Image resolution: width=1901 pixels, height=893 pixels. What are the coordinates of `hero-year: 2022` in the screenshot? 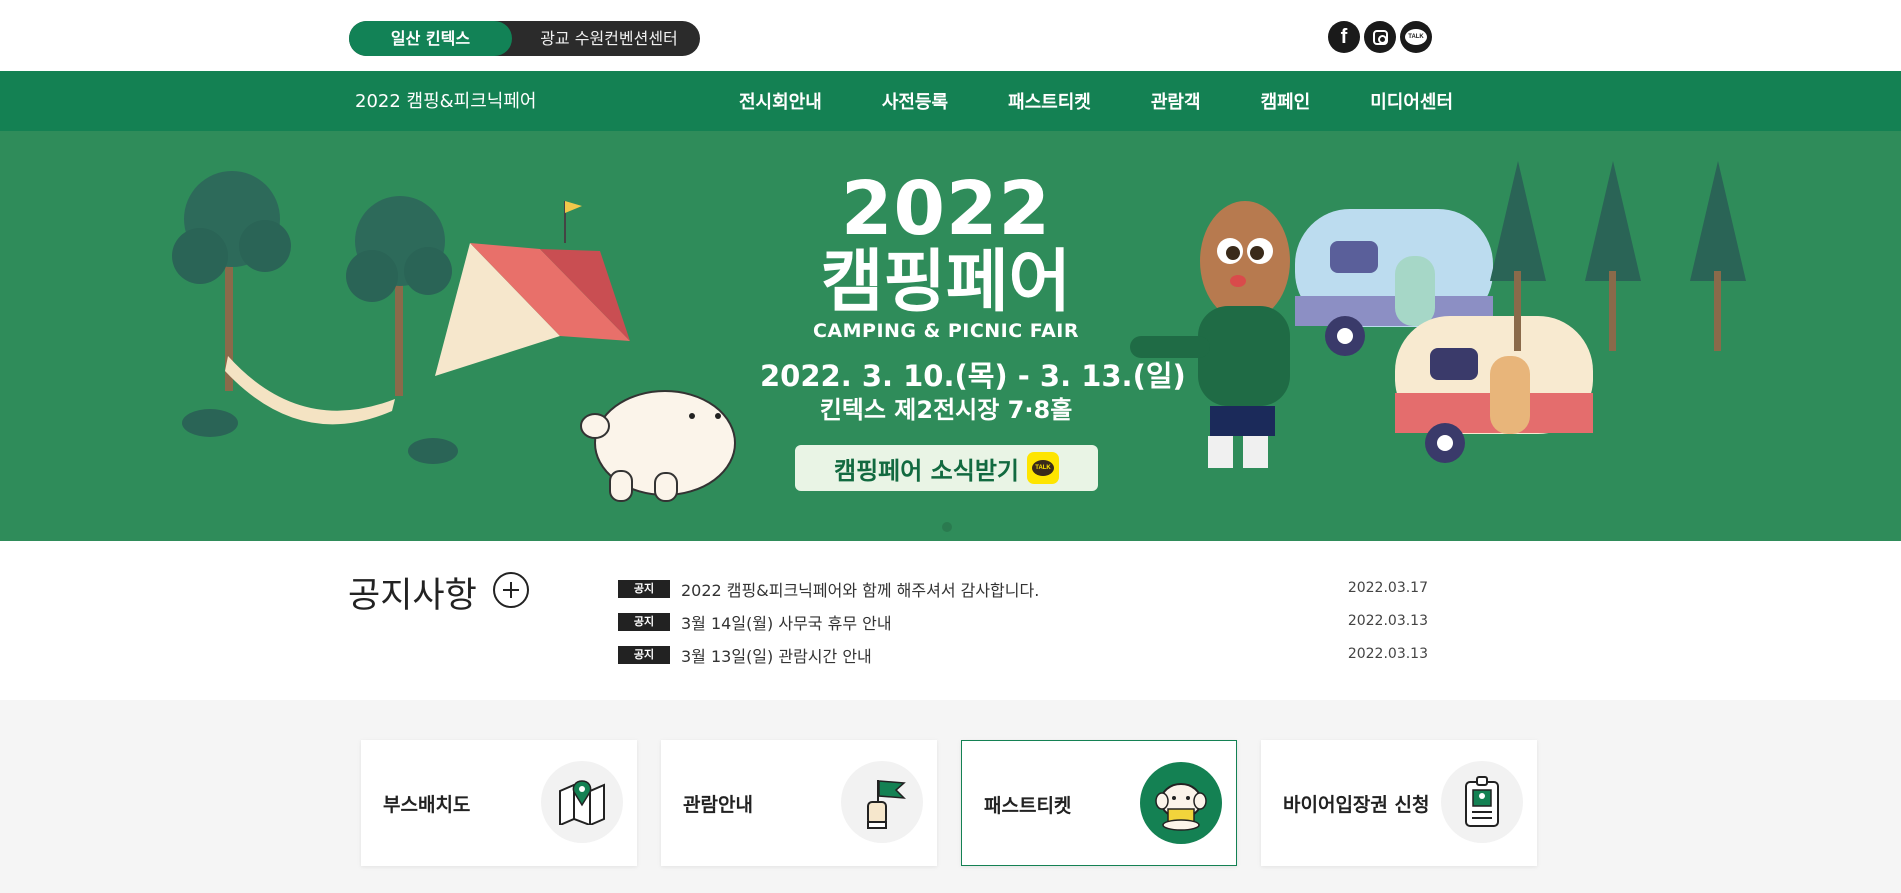 It's located at (946, 209).